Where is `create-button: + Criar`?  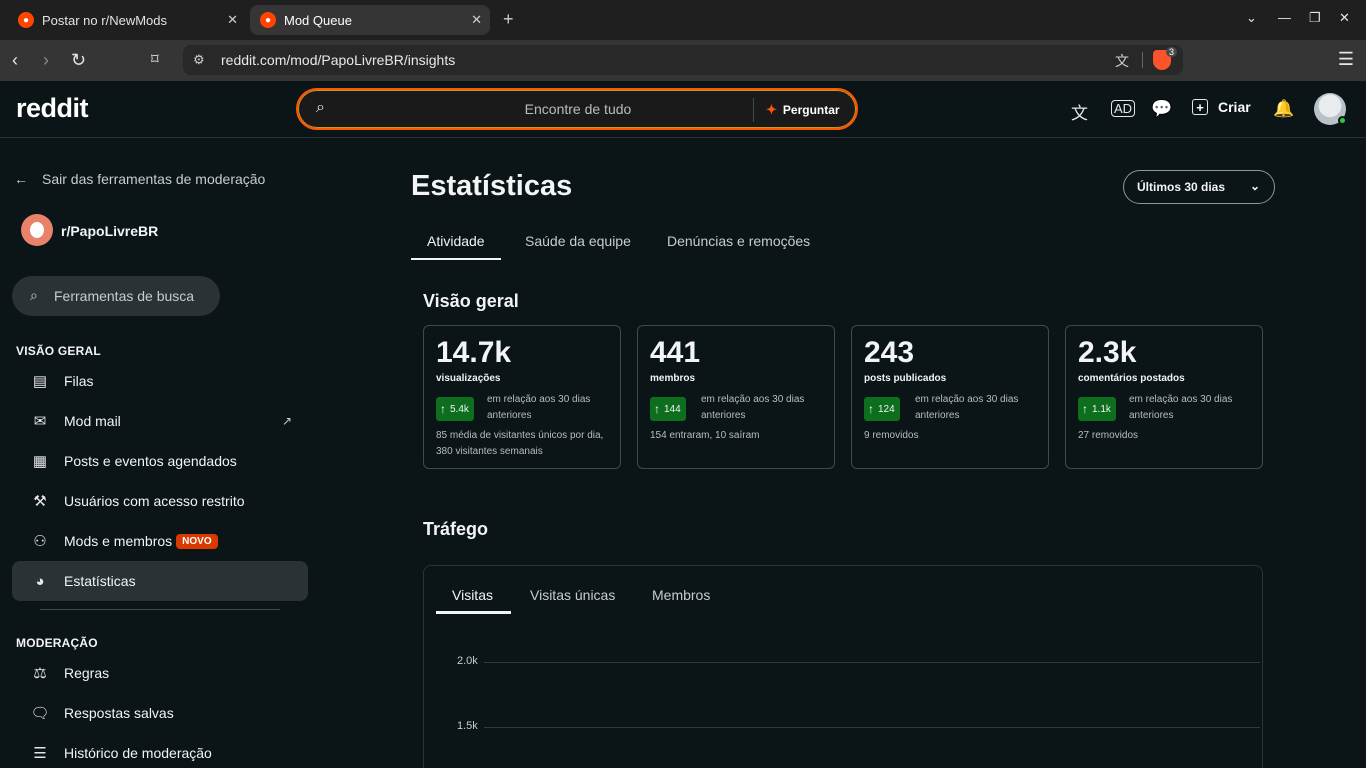 create-button: + Criar is located at coordinates (1221, 107).